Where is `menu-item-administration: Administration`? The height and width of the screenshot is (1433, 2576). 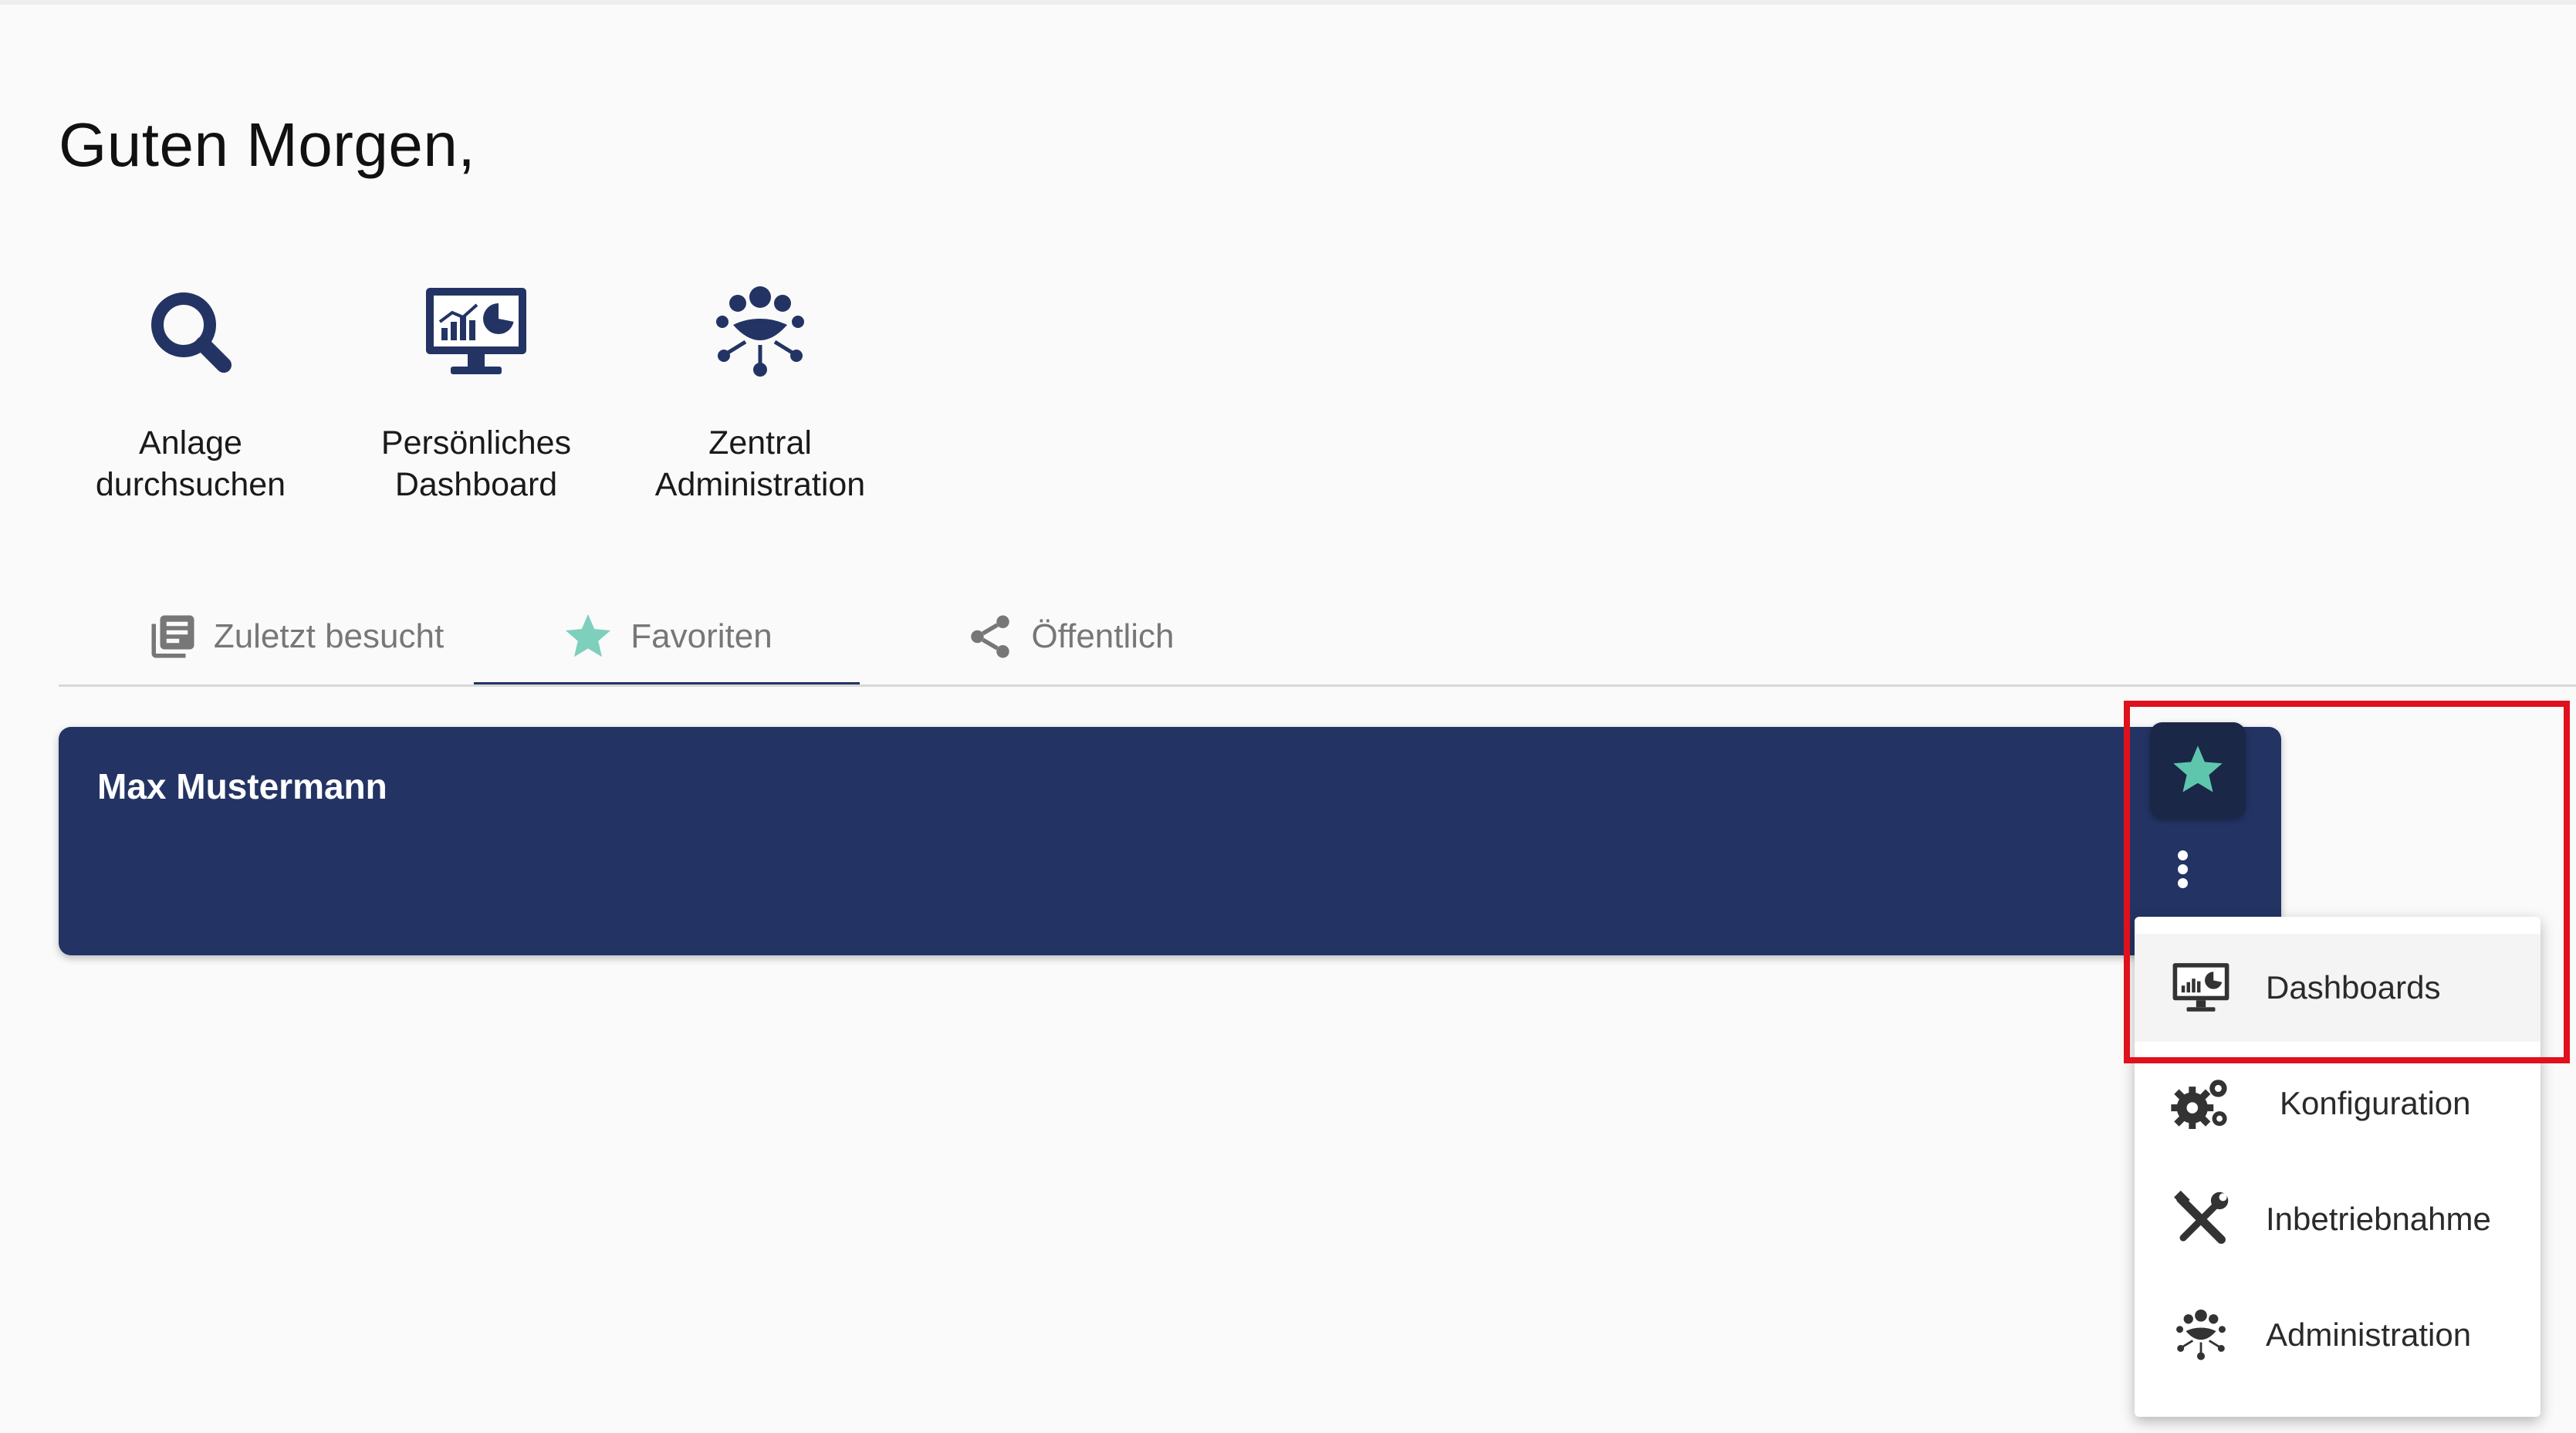
menu-item-administration: Administration is located at coordinates (2338, 1335).